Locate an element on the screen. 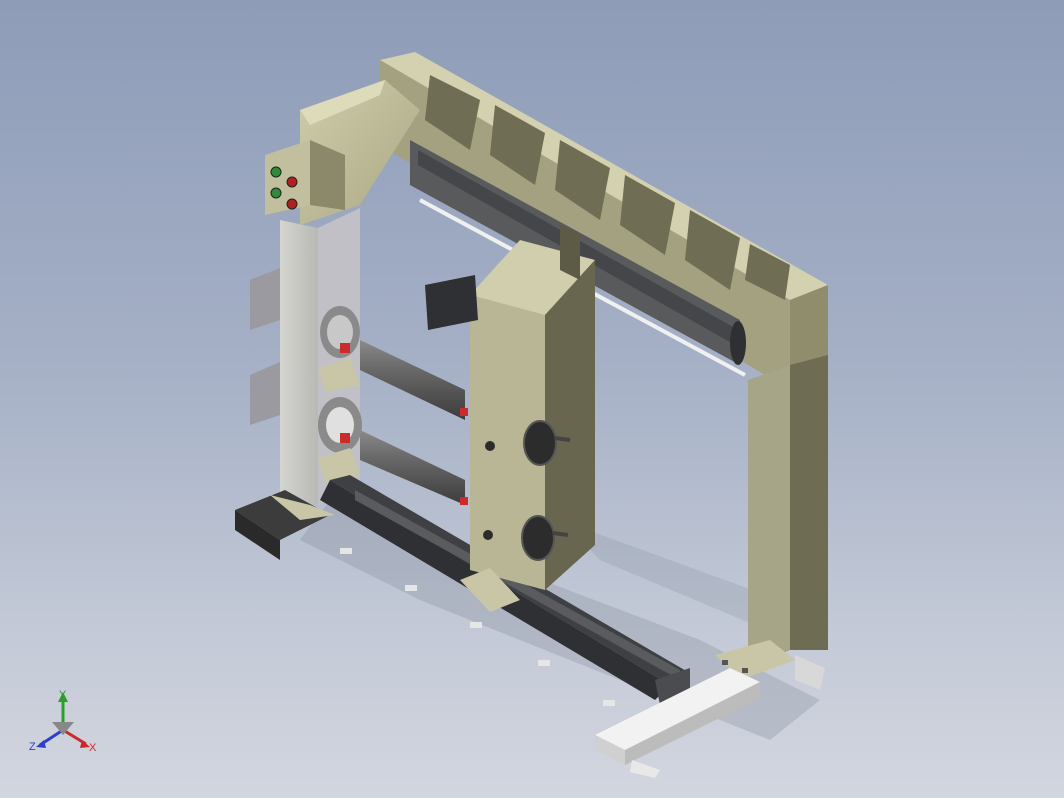  z-axis-label: Z is located at coordinates (32, 747).